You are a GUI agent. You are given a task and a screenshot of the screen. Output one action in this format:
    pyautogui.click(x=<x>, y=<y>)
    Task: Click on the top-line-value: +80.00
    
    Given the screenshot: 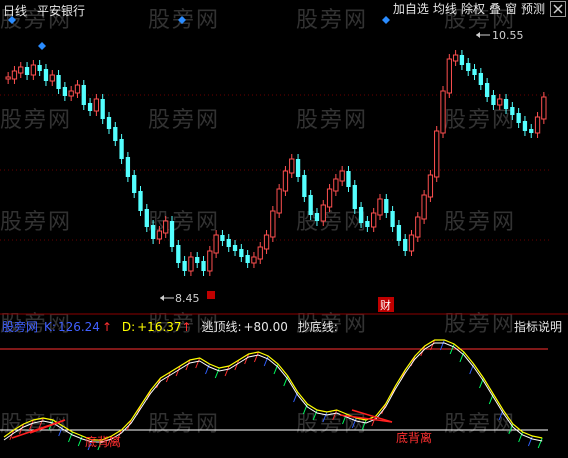 What is the action you would take?
    pyautogui.click(x=265, y=327)
    